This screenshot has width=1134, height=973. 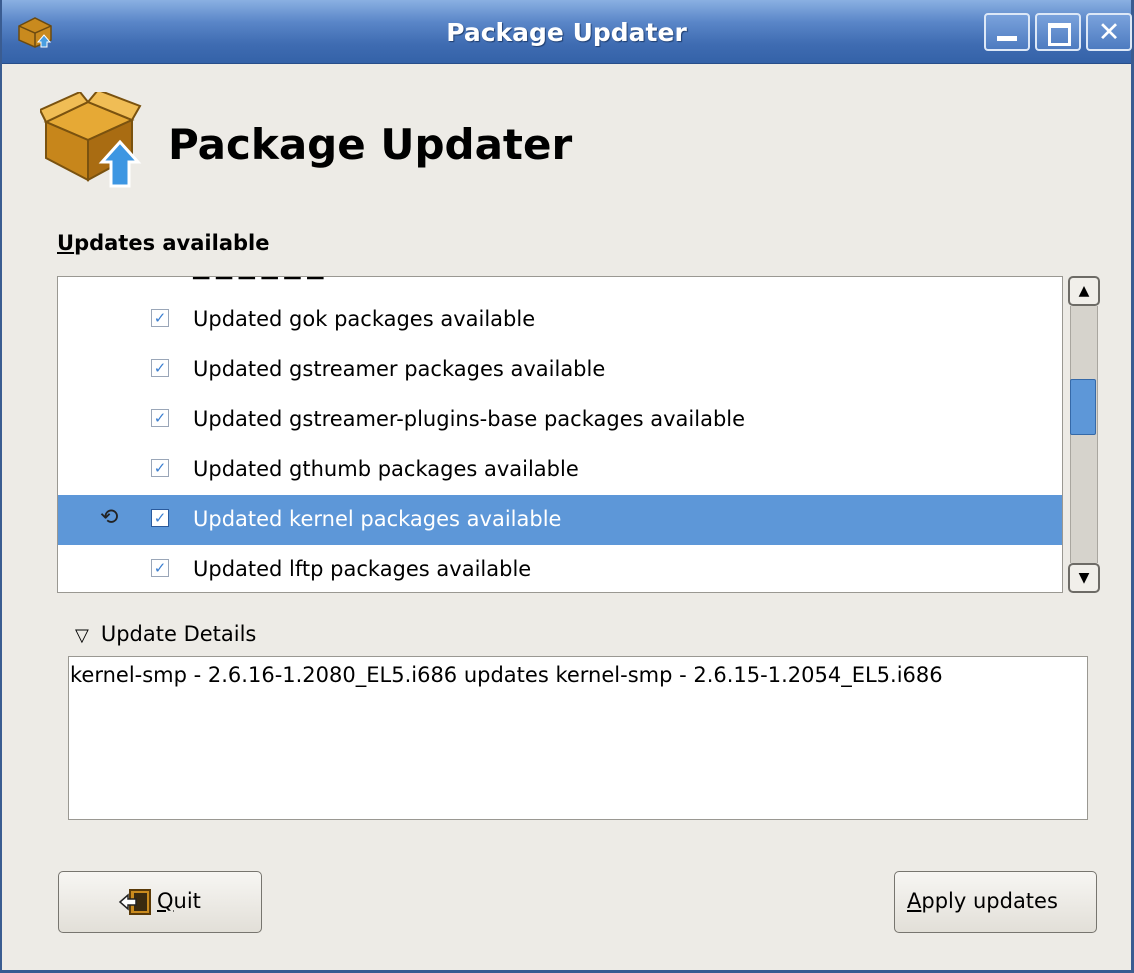 I want to click on list-item-label: Updated gstreamer packages available, so click(x=399, y=369).